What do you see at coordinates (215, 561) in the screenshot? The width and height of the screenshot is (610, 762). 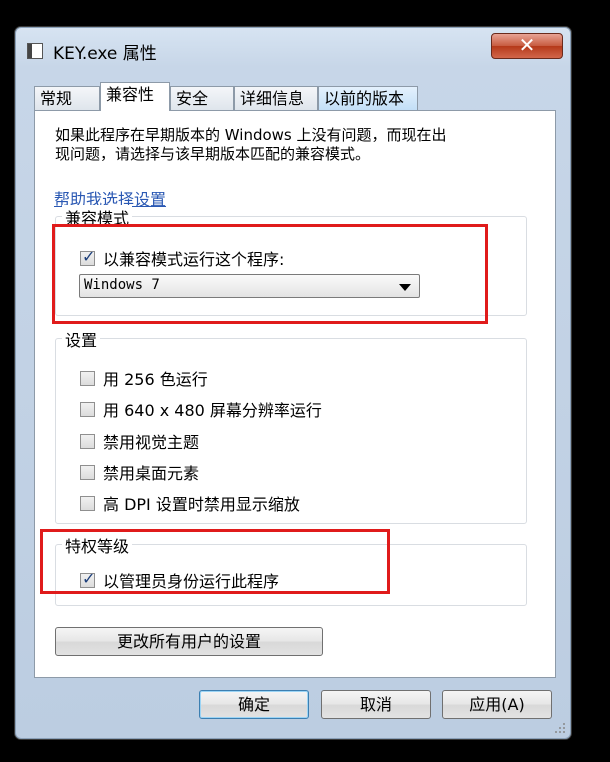 I see `privilege-highlight-box` at bounding box center [215, 561].